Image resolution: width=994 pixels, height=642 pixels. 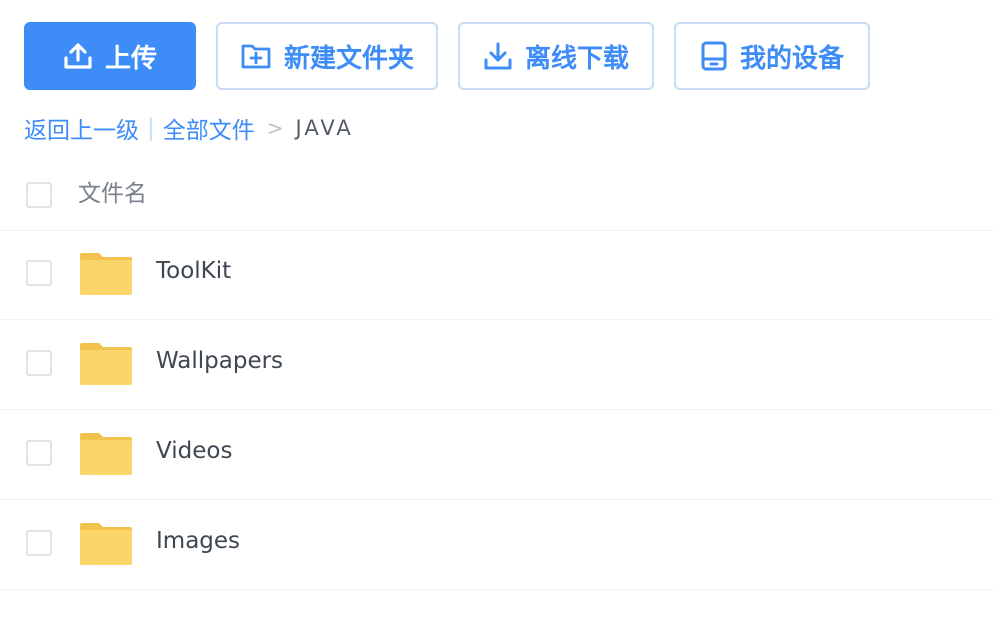 What do you see at coordinates (576, 58) in the screenshot?
I see `offline-download-label: 离线下载` at bounding box center [576, 58].